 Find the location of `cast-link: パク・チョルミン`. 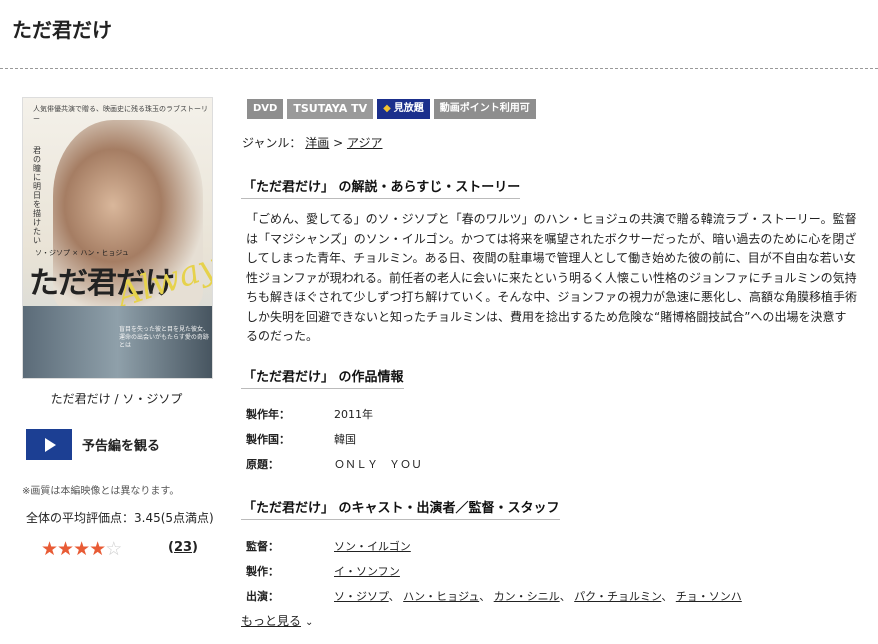

cast-link: パク・チョルミン is located at coordinates (617, 596).